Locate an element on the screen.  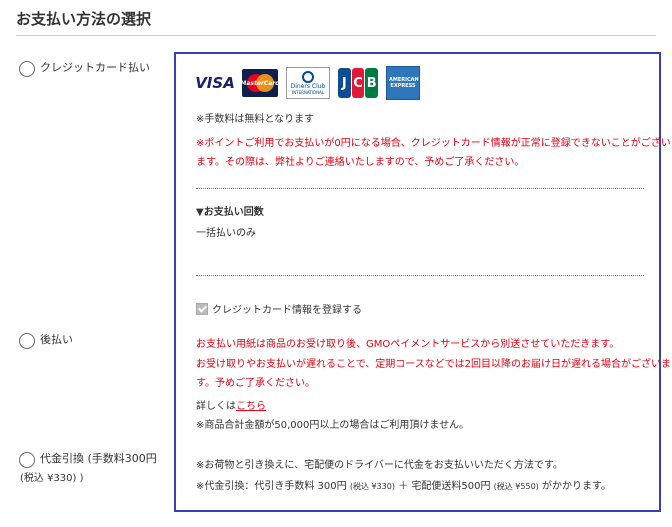
payment-option-cod: 代金引換 (手数料300円 is located at coordinates (88, 460).